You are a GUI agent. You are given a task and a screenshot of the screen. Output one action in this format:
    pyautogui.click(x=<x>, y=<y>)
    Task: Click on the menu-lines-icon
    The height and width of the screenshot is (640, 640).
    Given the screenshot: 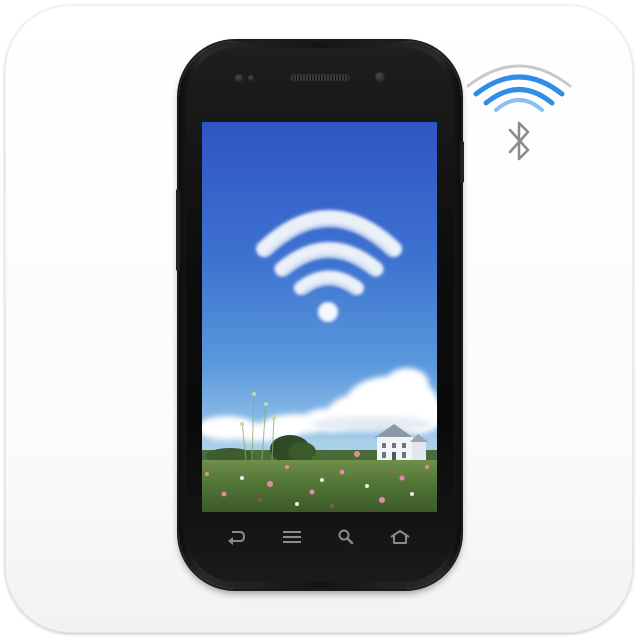 What is the action you would take?
    pyautogui.click(x=292, y=537)
    